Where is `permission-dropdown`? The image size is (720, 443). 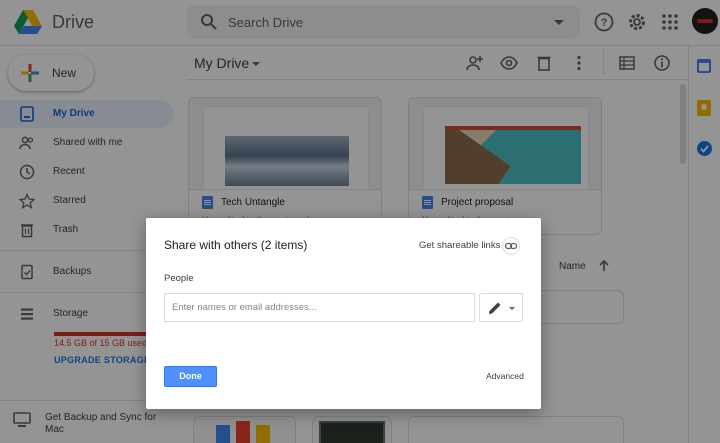
permission-dropdown is located at coordinates (501, 307).